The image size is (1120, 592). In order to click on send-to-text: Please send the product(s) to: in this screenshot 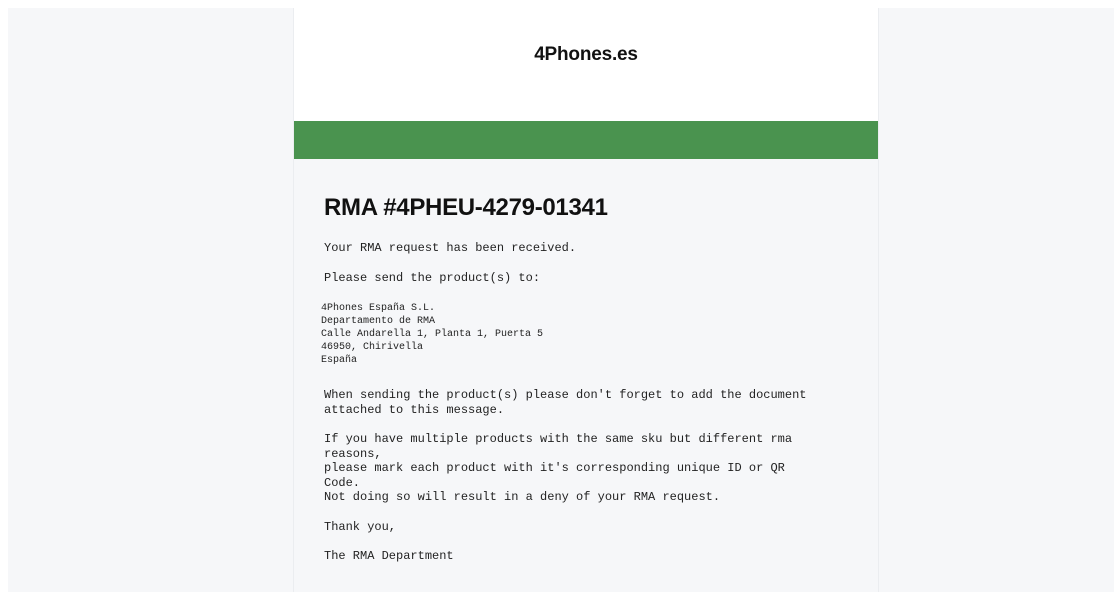, I will do `click(432, 278)`.